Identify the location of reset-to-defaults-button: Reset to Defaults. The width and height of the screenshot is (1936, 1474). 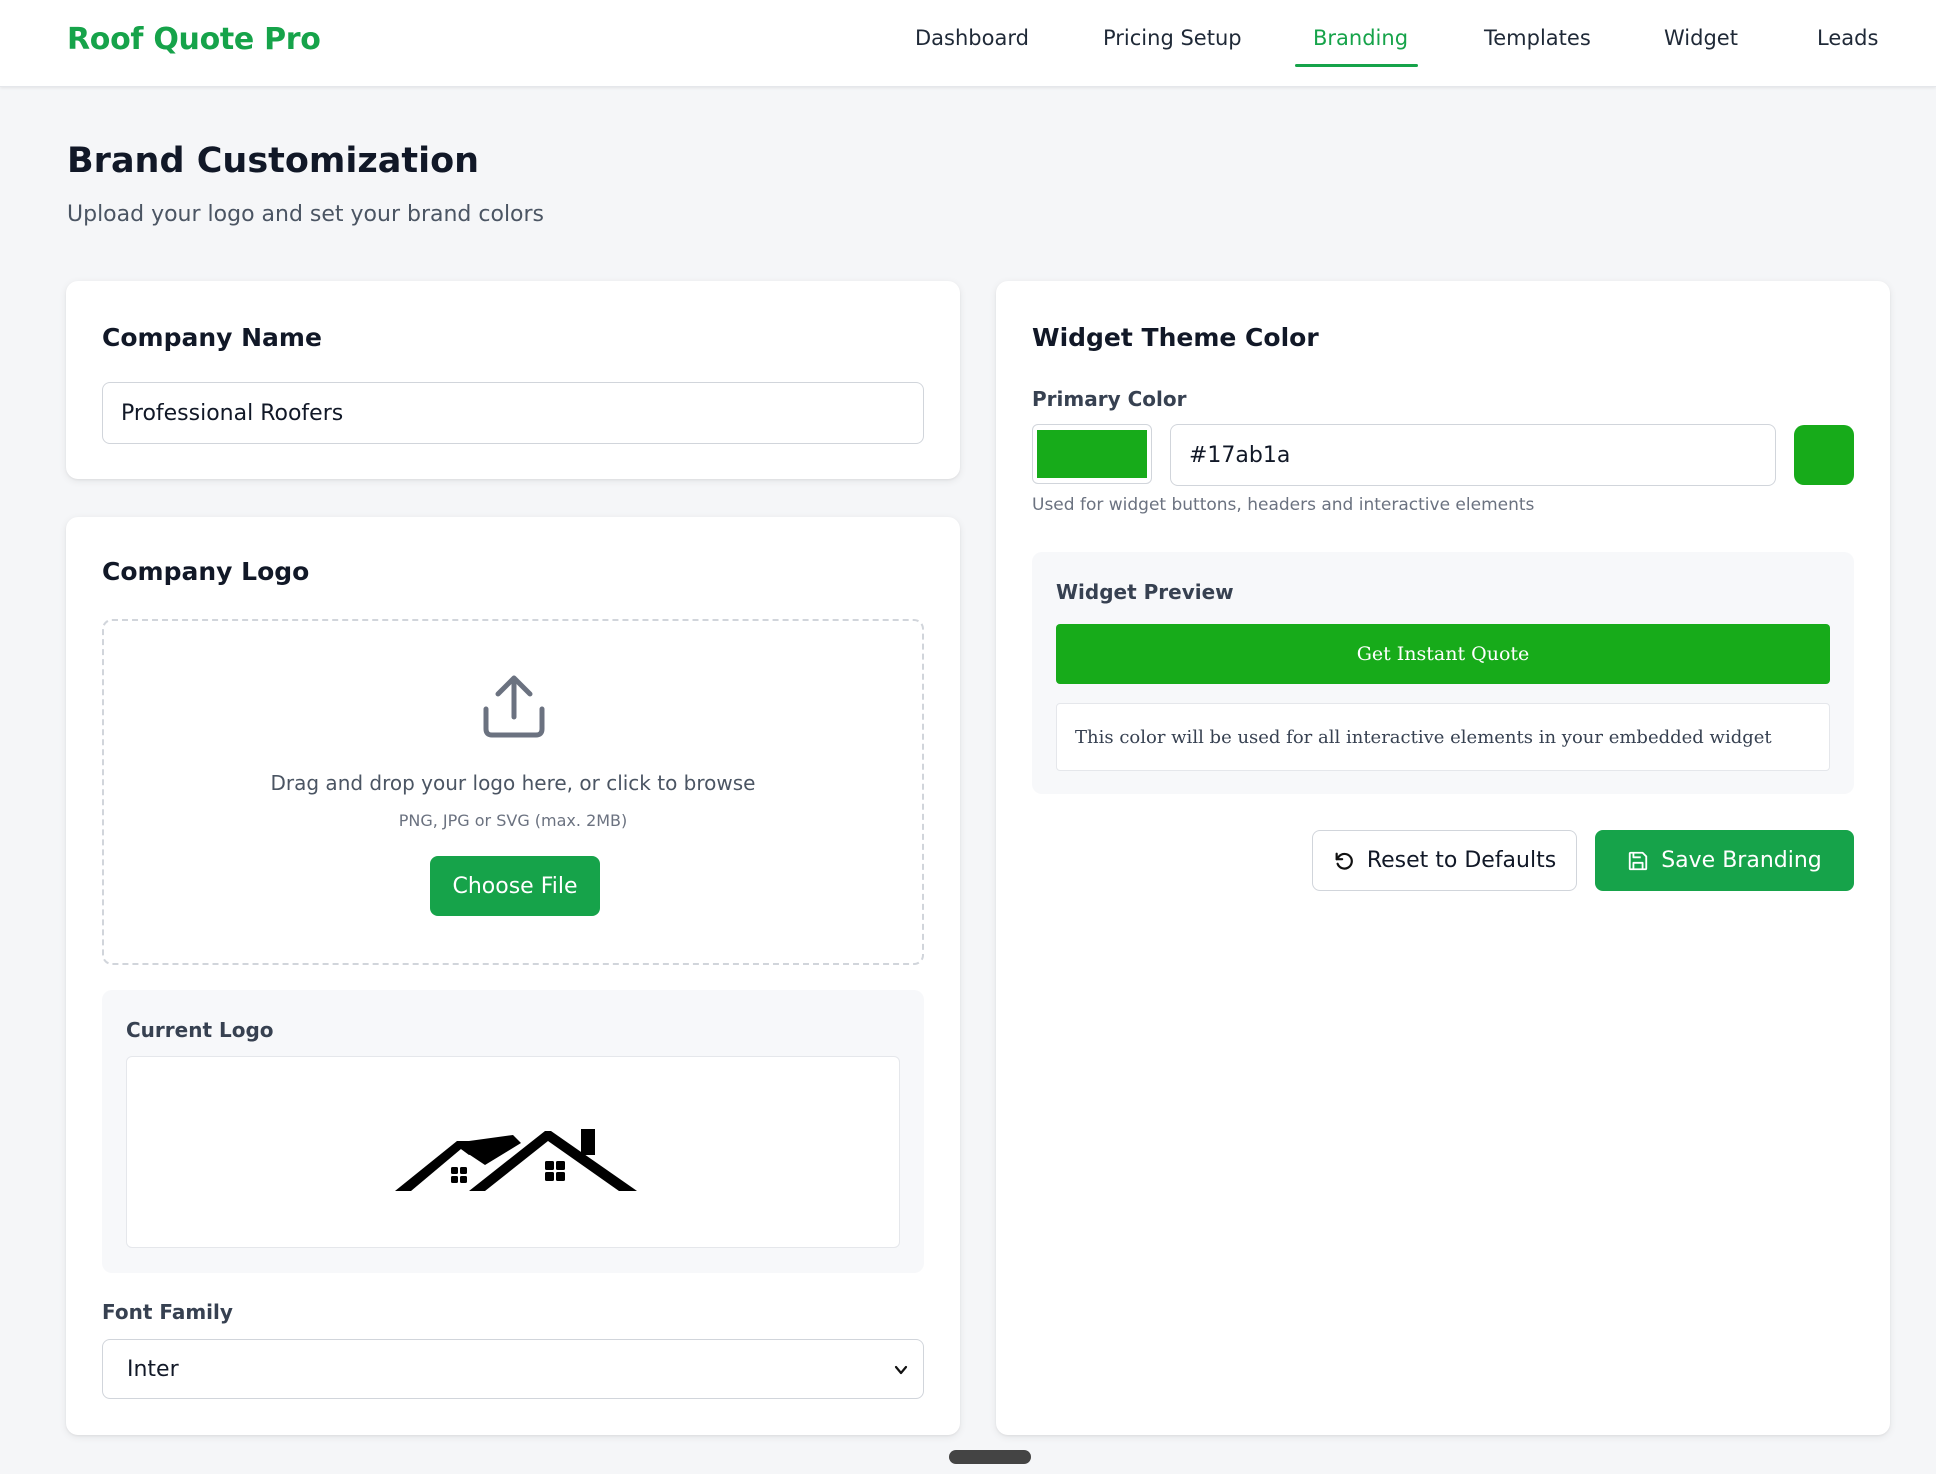
(1444, 860).